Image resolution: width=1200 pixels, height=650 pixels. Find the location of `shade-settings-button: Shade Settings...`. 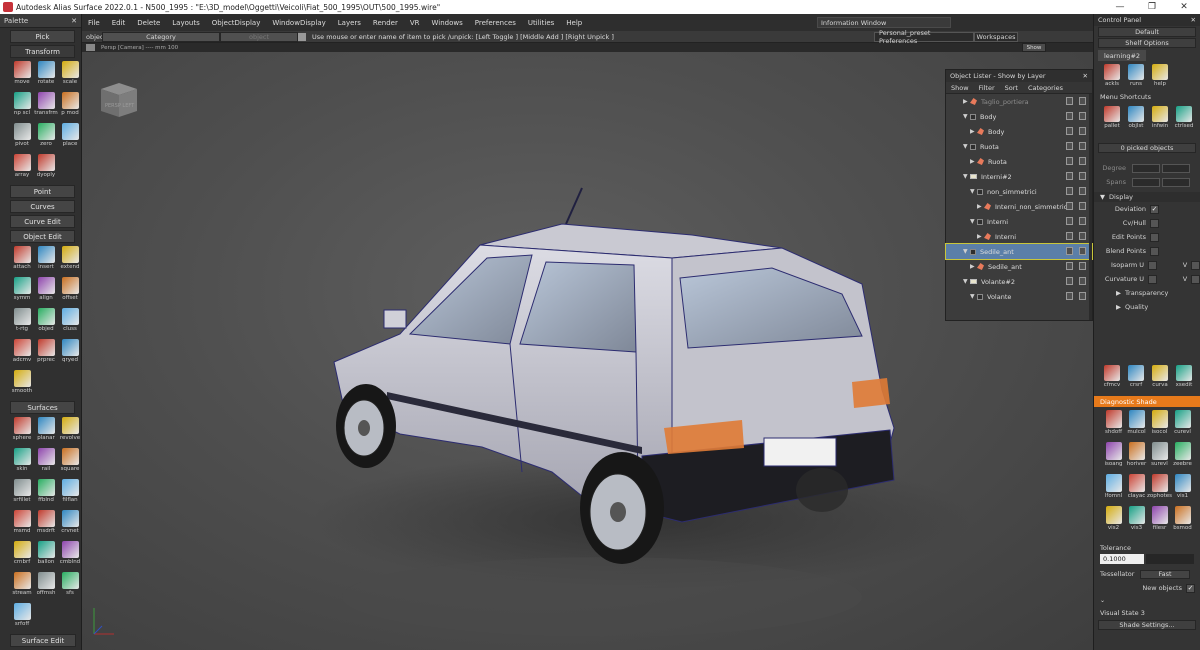

shade-settings-button: Shade Settings... is located at coordinates (1147, 625).